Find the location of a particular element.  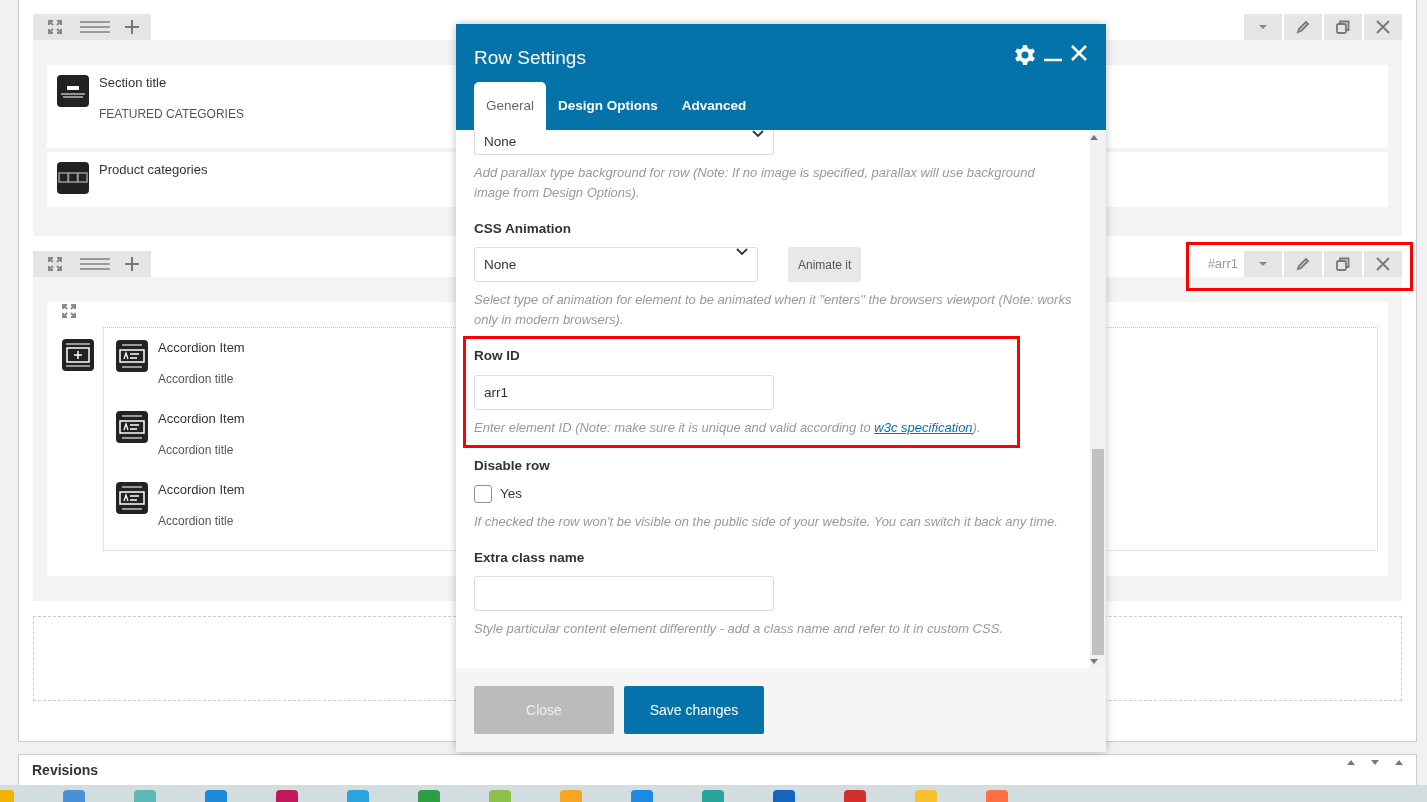

field-label: Disable row is located at coordinates (512, 465).